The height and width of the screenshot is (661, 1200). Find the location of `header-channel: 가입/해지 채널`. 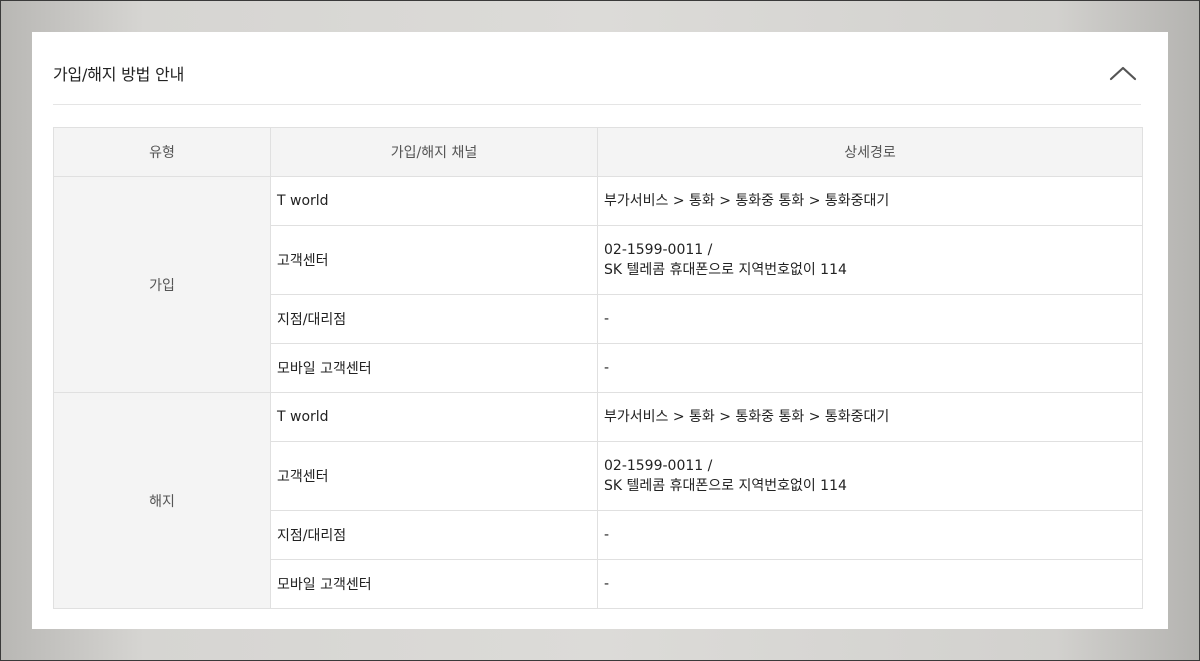

header-channel: 가입/해지 채널 is located at coordinates (434, 152).